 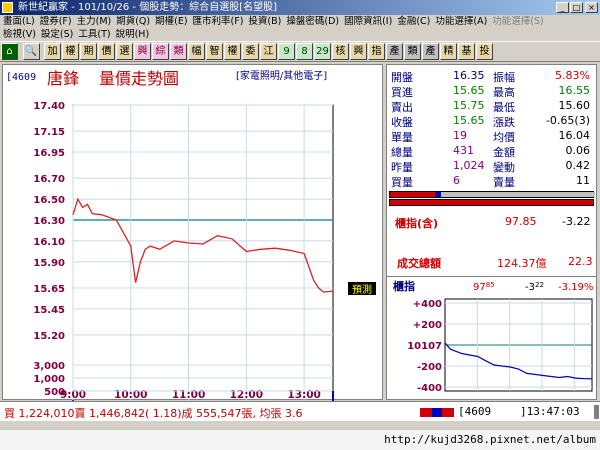 What do you see at coordinates (461, 21) in the screenshot?
I see `menu-item: 功能選擇(A)` at bounding box center [461, 21].